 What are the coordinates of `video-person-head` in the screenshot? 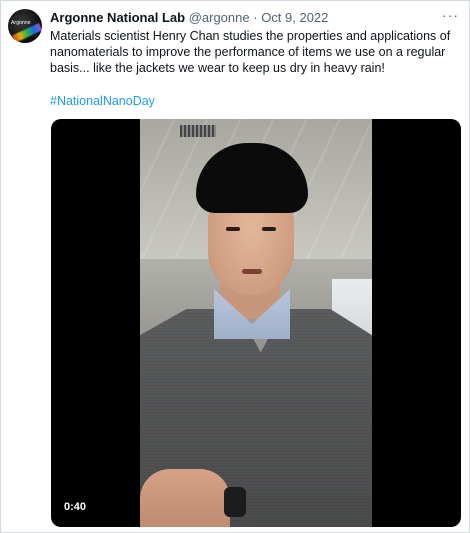 It's located at (252, 219).